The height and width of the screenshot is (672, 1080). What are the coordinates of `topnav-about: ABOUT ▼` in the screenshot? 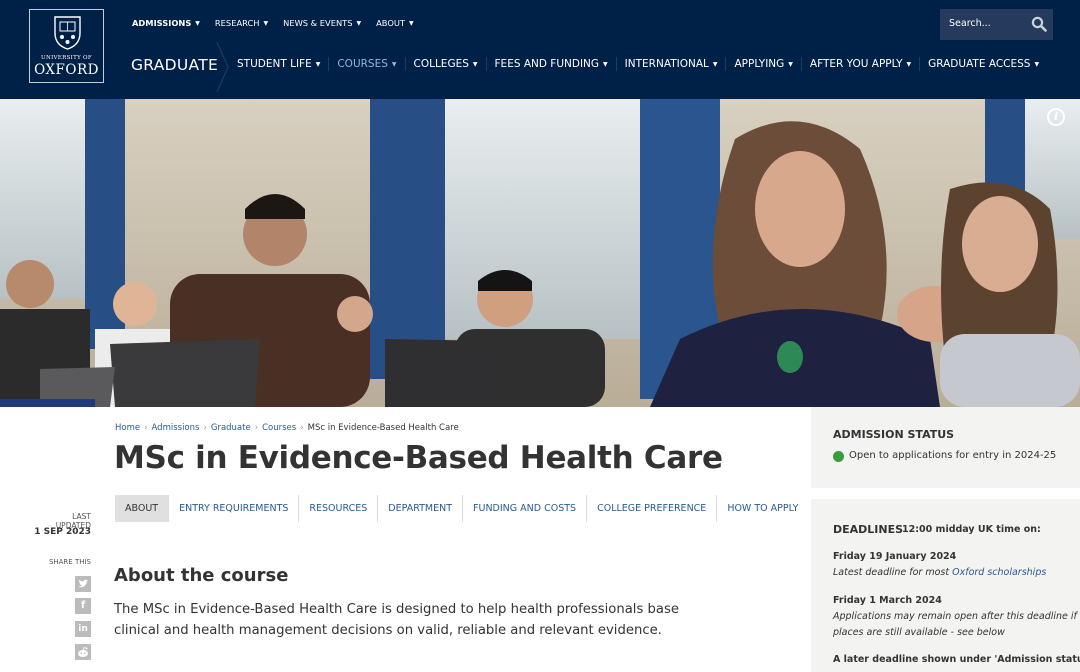 It's located at (395, 24).